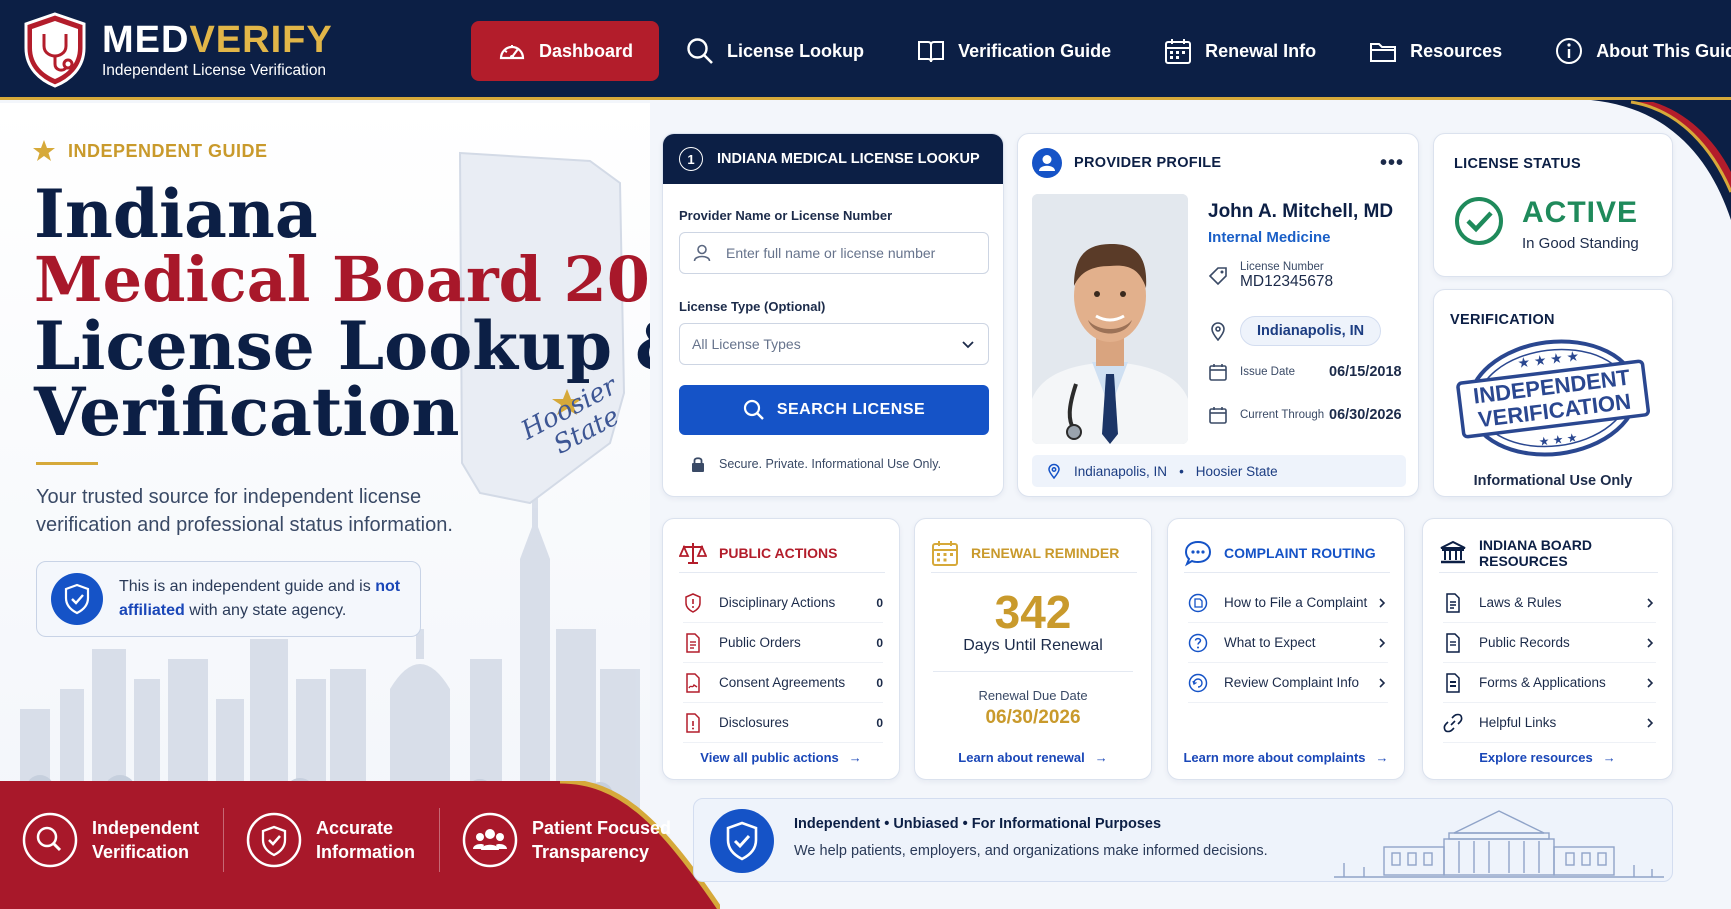 The height and width of the screenshot is (909, 1731). I want to click on provider-name: John A. Mitchell, MD, so click(1301, 211).